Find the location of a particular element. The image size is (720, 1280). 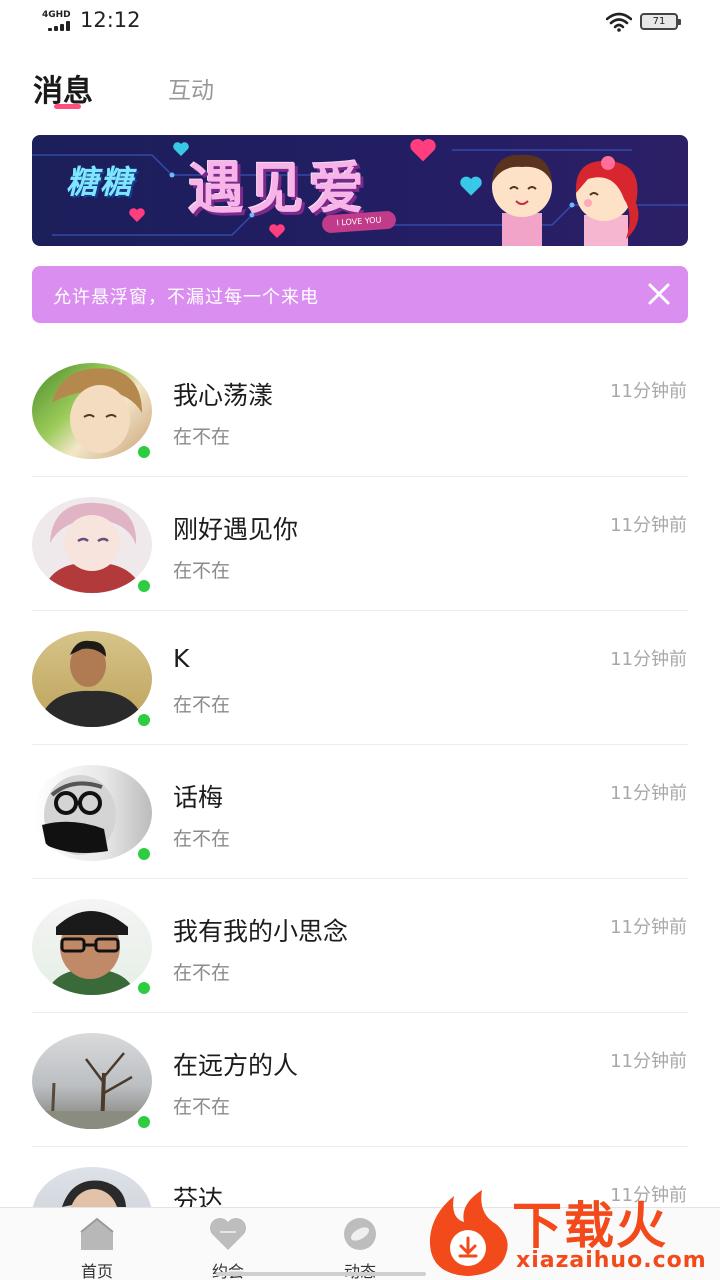

status-bar: 4GHD 12:12 71 is located at coordinates (360, 22).